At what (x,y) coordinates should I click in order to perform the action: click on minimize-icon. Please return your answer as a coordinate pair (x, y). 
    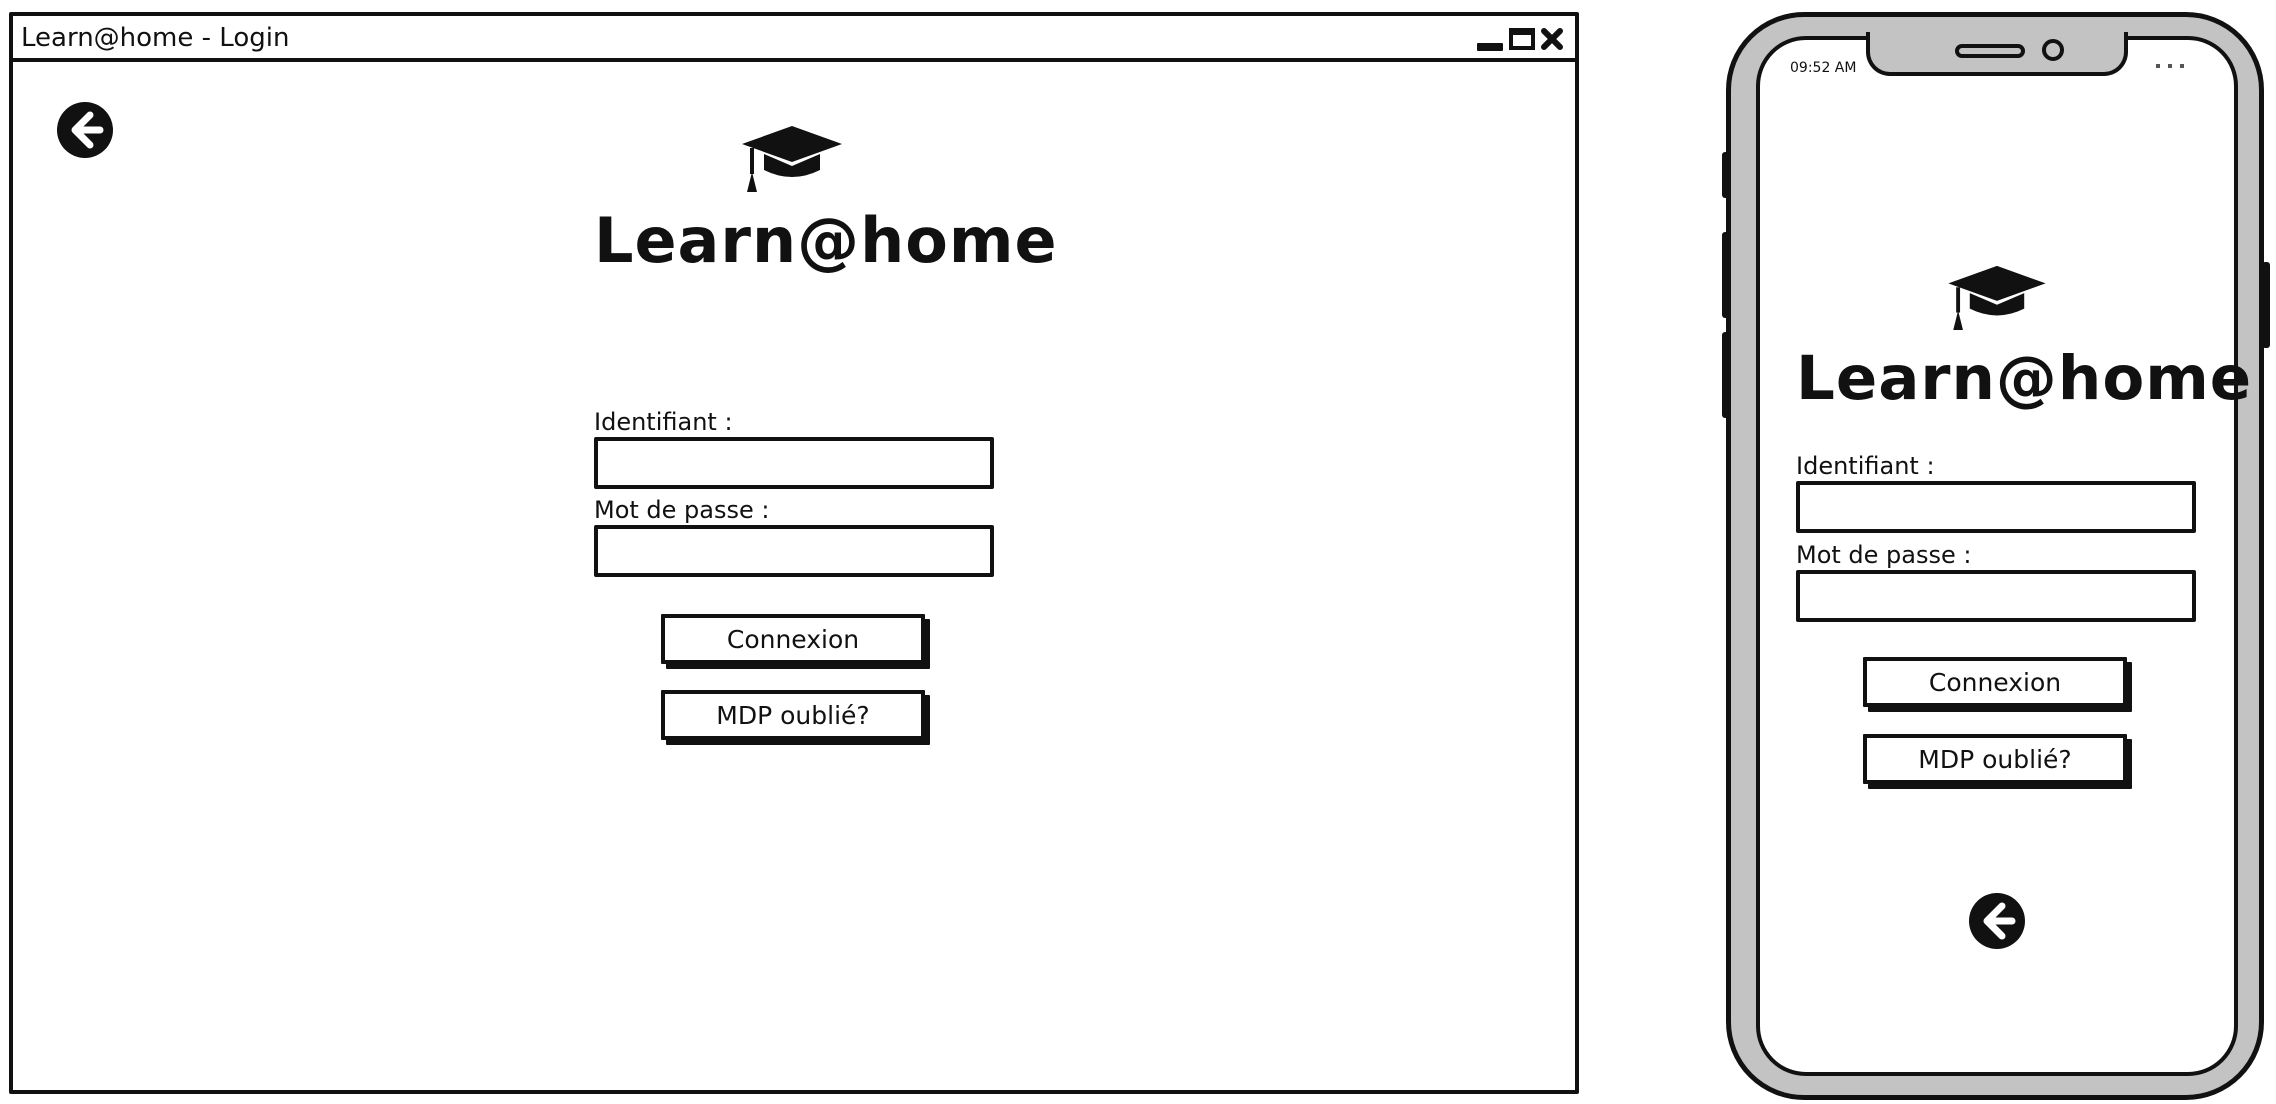
    Looking at the image, I should click on (1490, 47).